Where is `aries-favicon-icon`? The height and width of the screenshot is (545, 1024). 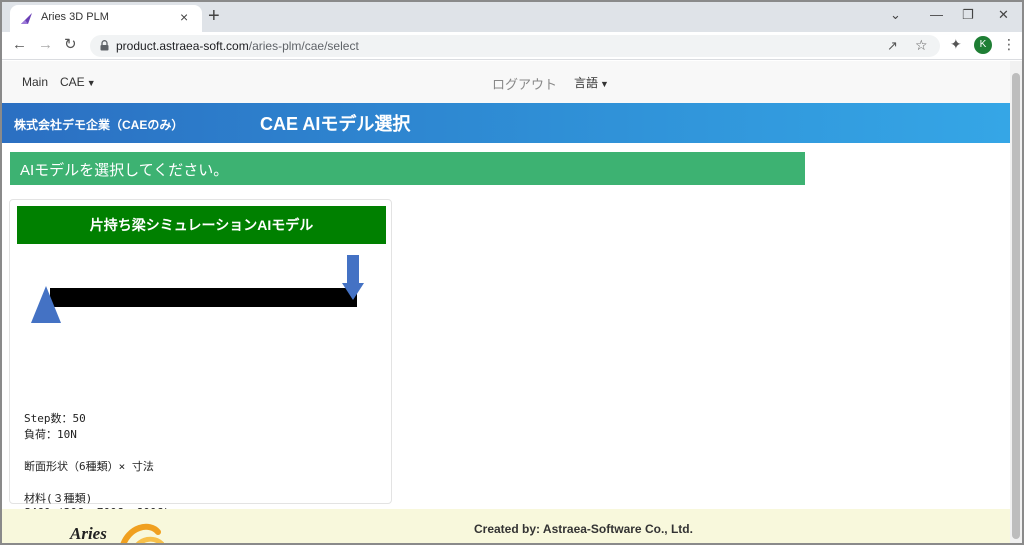 aries-favicon-icon is located at coordinates (26, 18).